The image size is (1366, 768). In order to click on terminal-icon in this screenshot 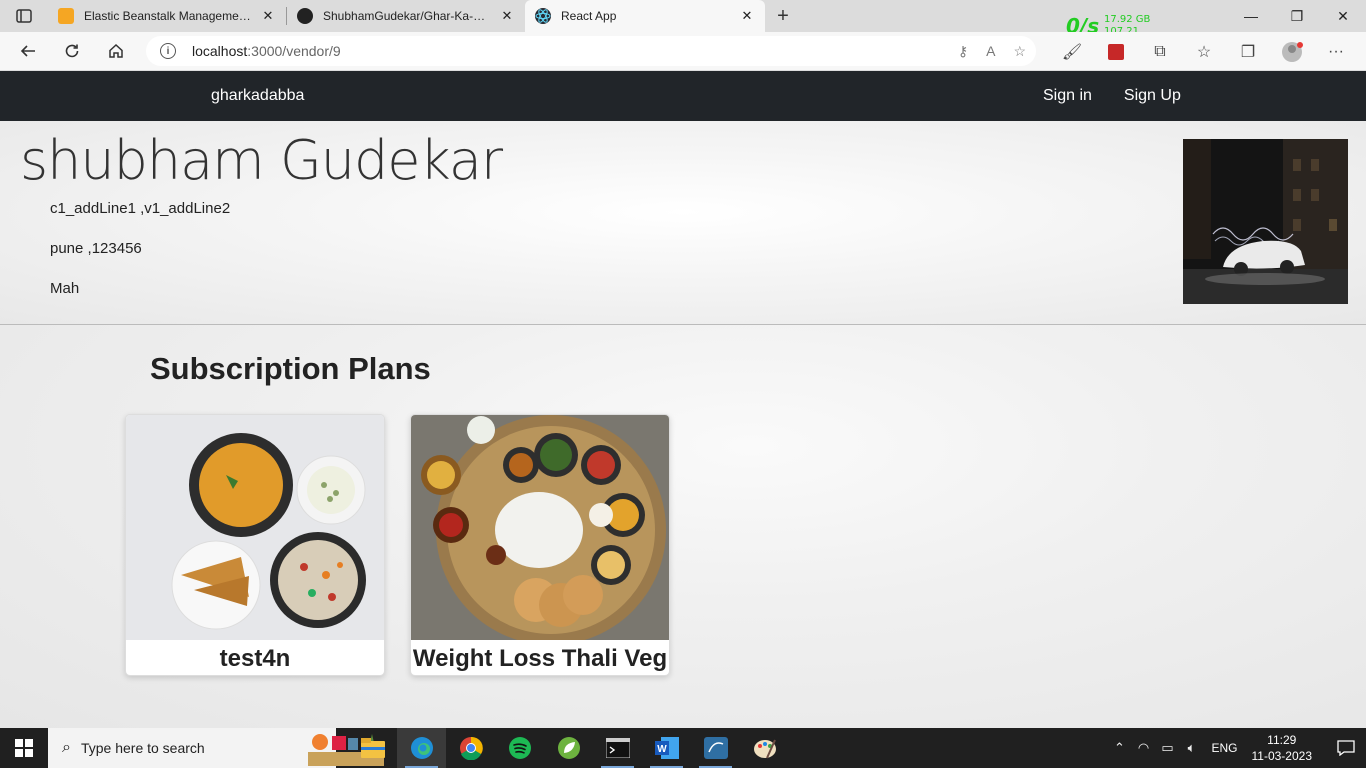, I will do `click(617, 748)`.